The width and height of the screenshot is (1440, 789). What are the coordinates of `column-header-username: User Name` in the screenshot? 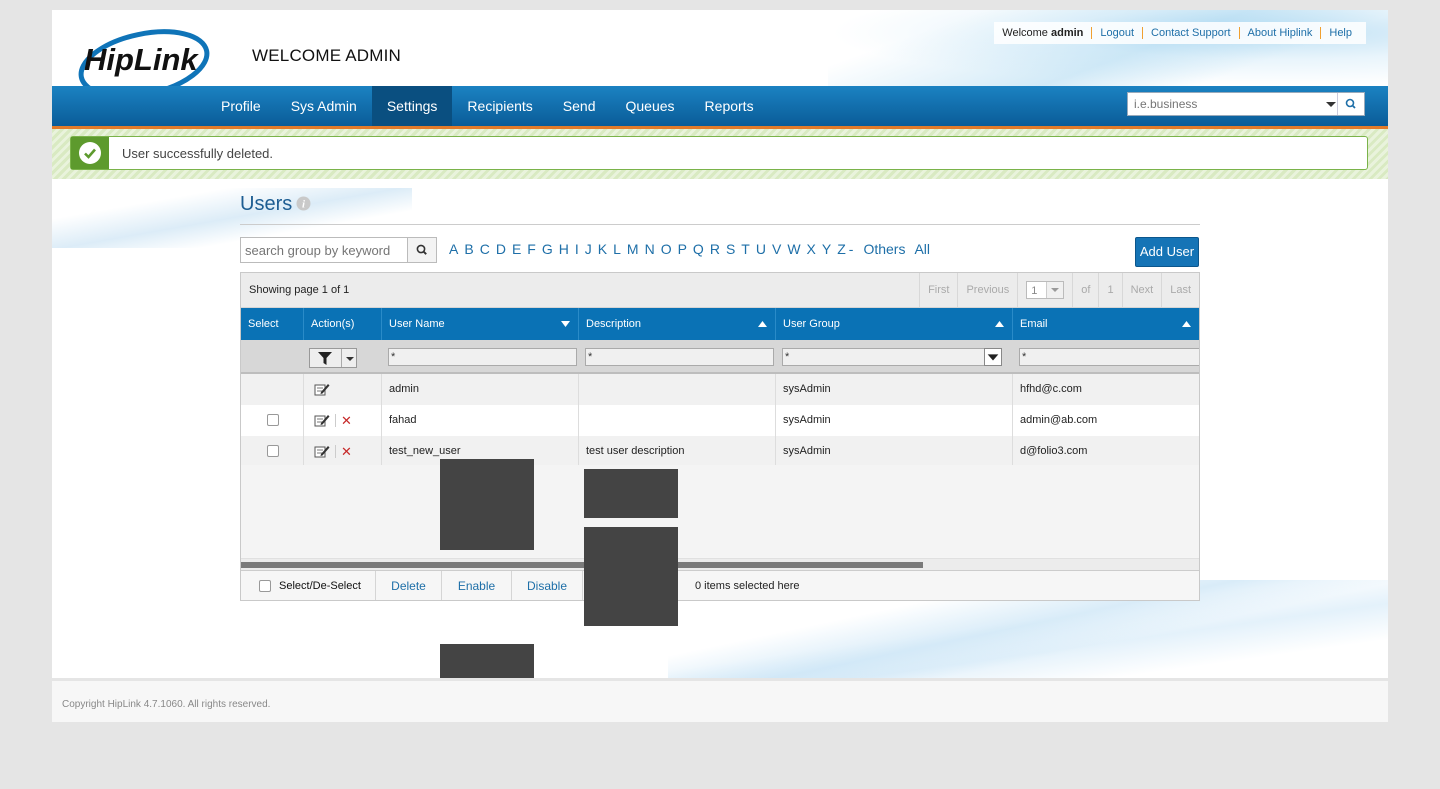 It's located at (480, 324).